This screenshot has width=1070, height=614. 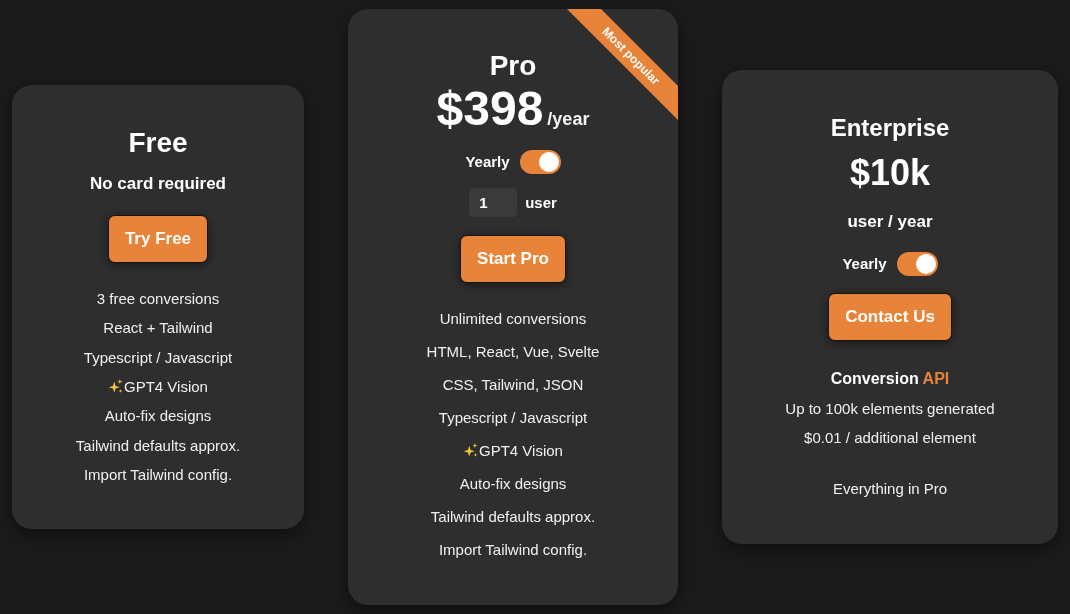 I want to click on plan-name: Enterprise, so click(x=890, y=128).